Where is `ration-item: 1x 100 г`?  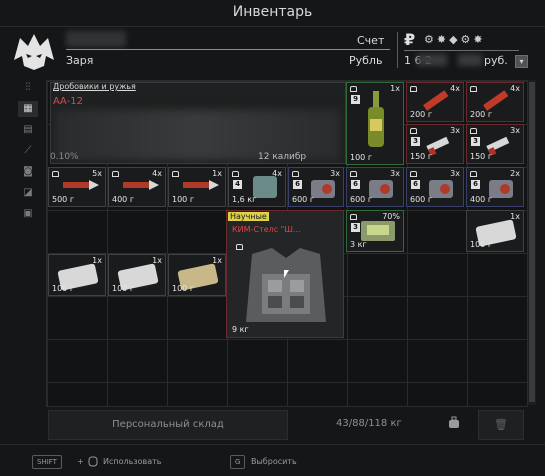
ration-item: 1x 100 г is located at coordinates (197, 275).